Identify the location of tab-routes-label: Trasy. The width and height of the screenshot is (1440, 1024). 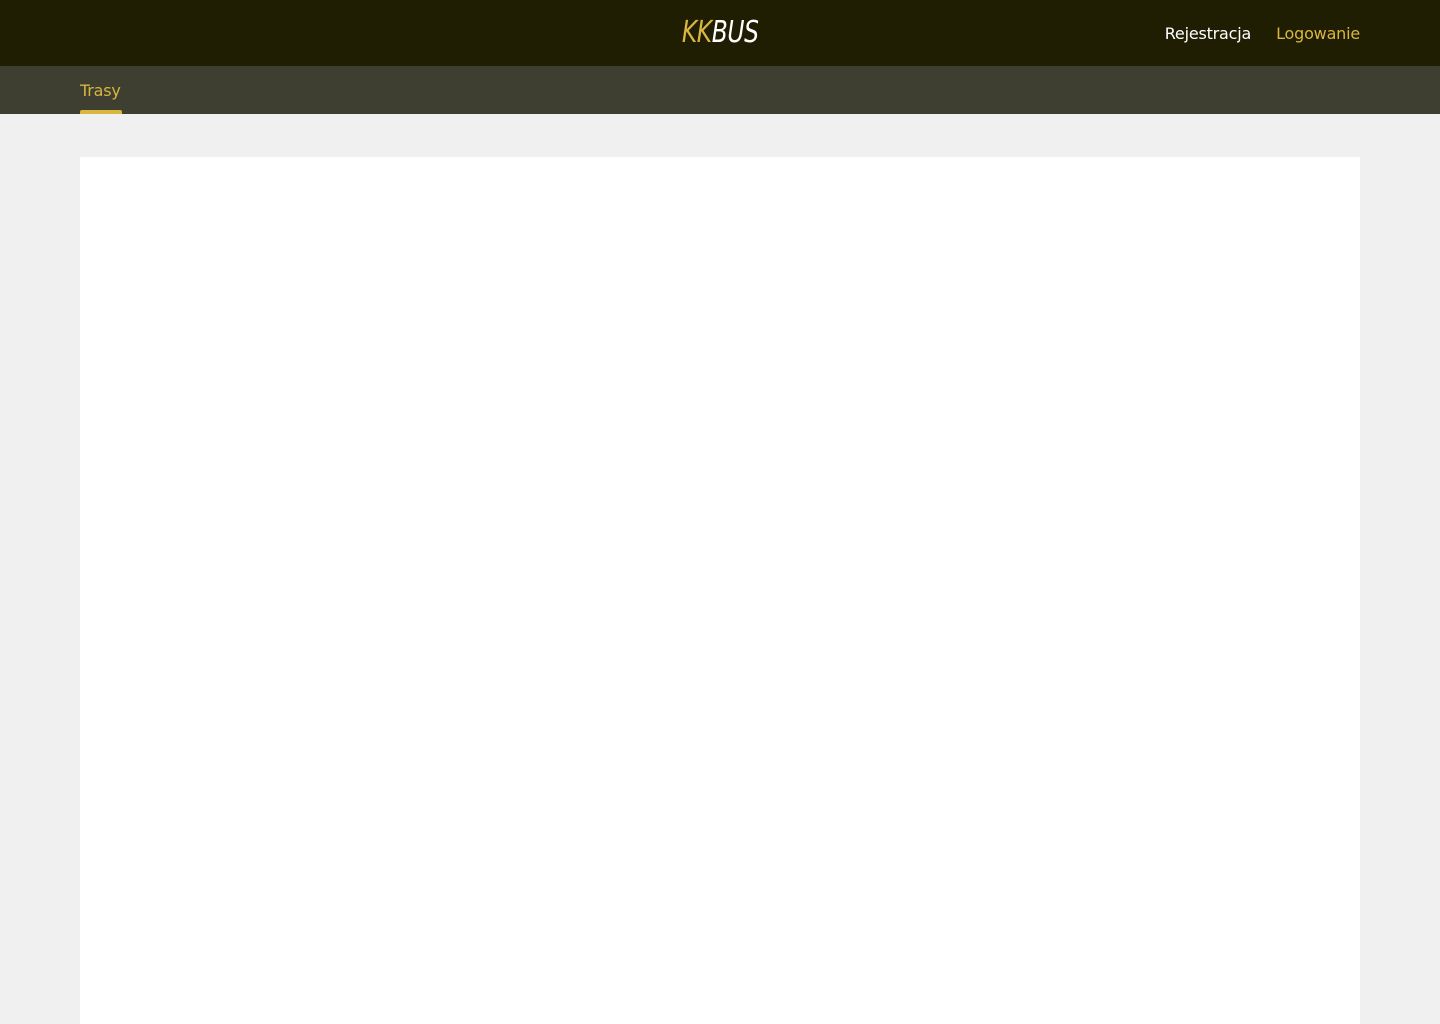
(100, 90).